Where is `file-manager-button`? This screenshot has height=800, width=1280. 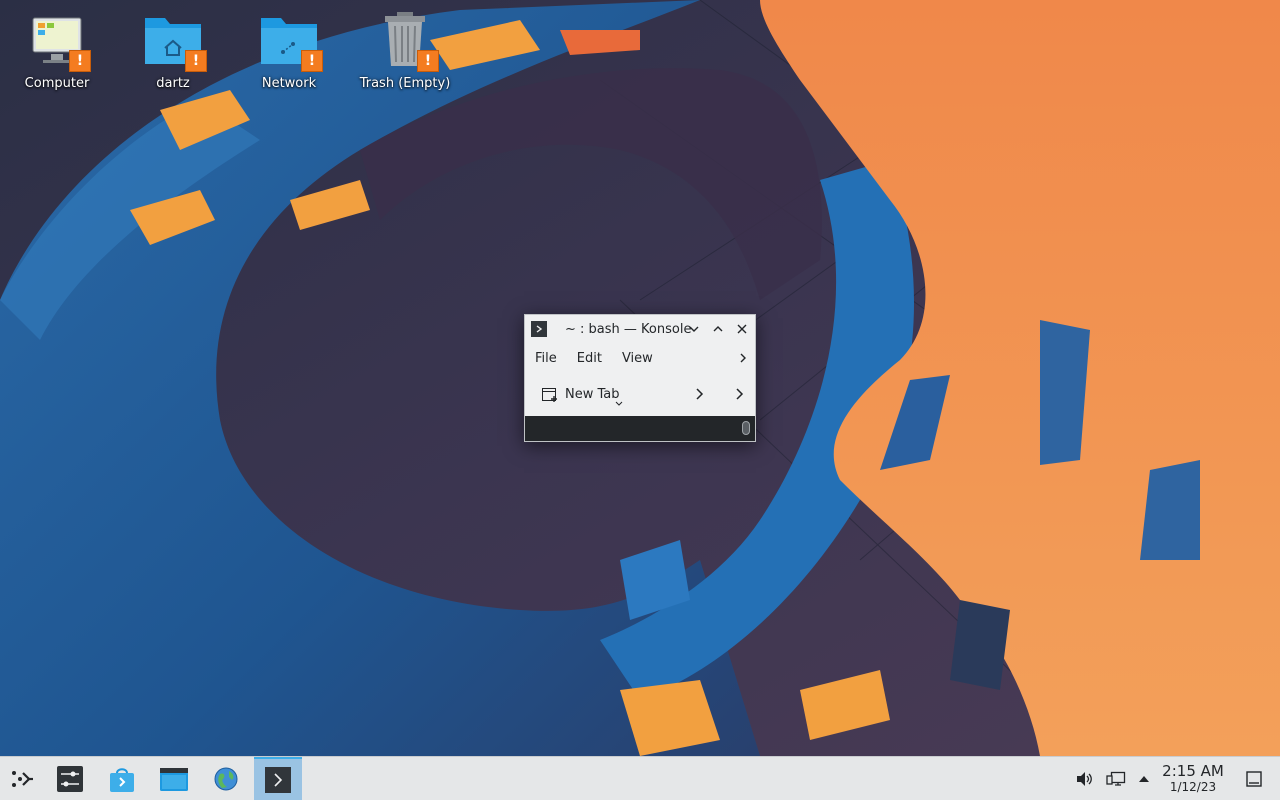
file-manager-button is located at coordinates (174, 778).